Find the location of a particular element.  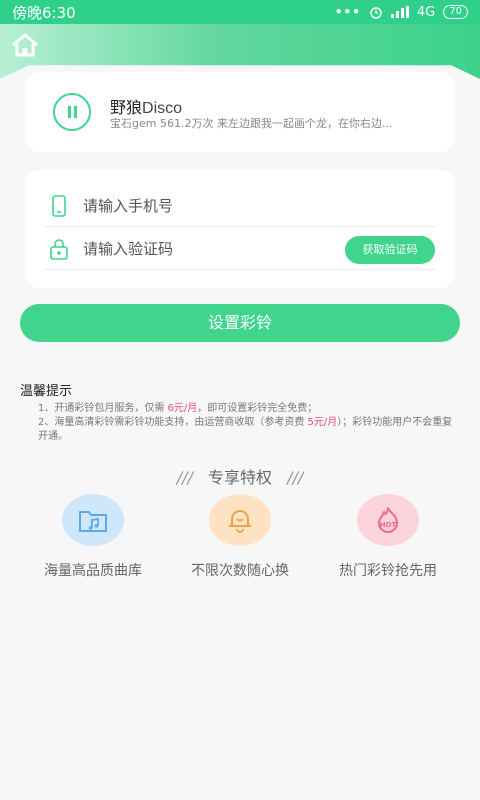

feature-hot-ringtones: HOT 热门彩铃抢先用 is located at coordinates (388, 537).